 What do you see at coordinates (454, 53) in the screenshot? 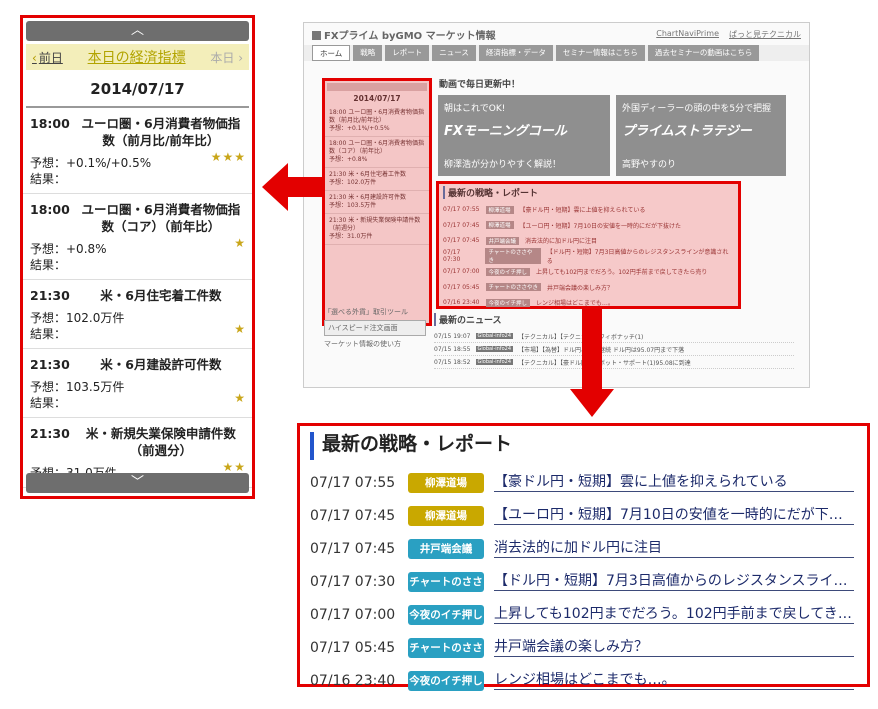
I see `thumb-nav-item: ニュース` at bounding box center [454, 53].